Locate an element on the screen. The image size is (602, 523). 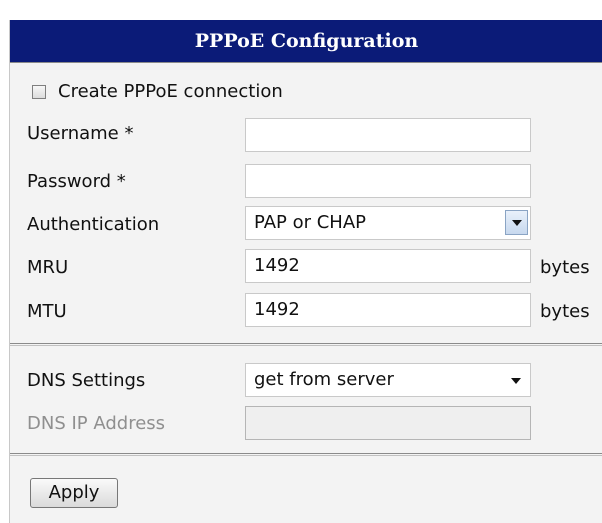
authentication-label: Authentication is located at coordinates (93, 224).